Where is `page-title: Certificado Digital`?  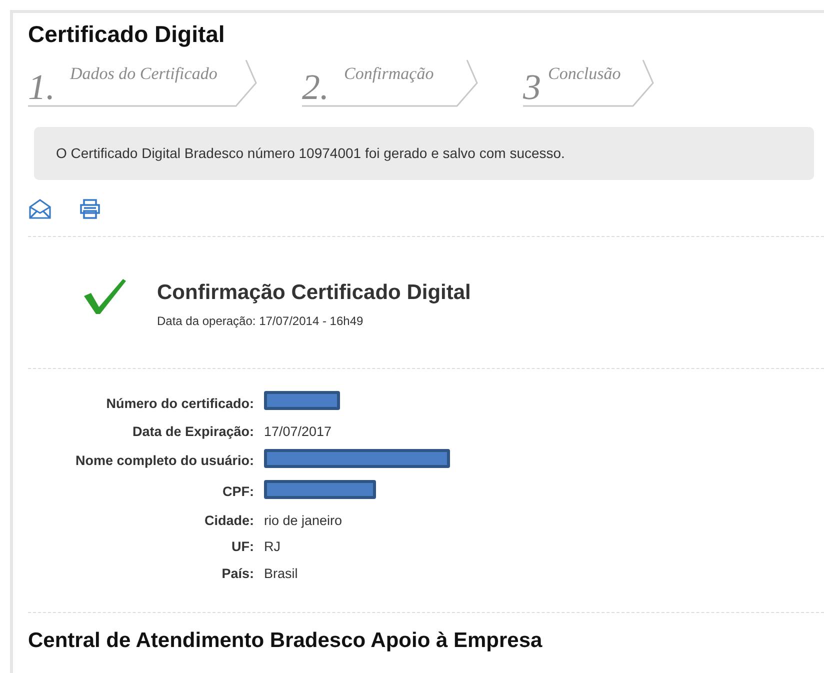 page-title: Certificado Digital is located at coordinates (127, 35).